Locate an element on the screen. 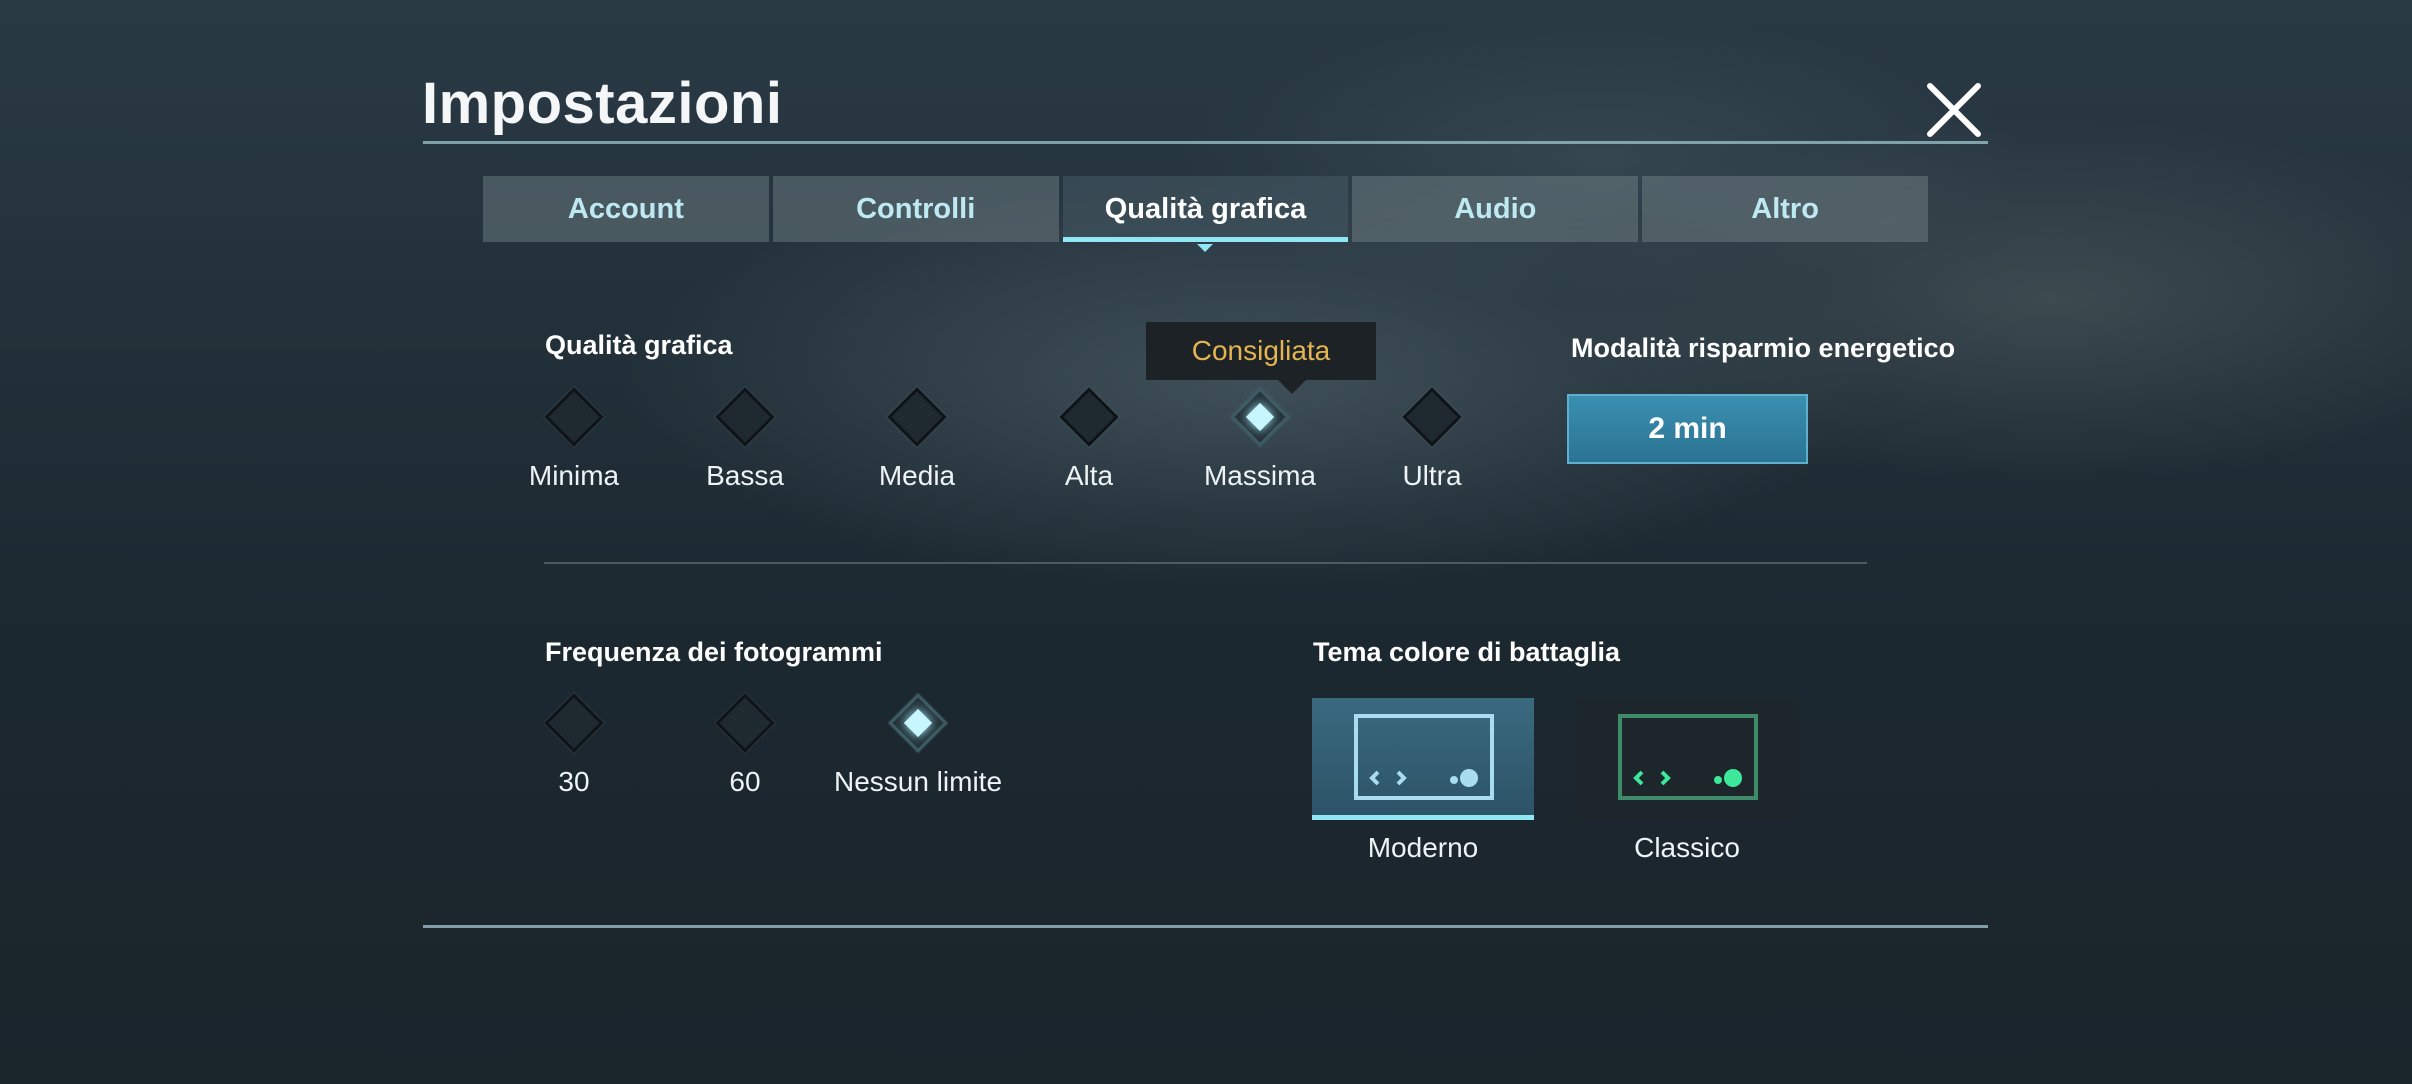  quality-option-massima: Massima is located at coordinates (1260, 439).